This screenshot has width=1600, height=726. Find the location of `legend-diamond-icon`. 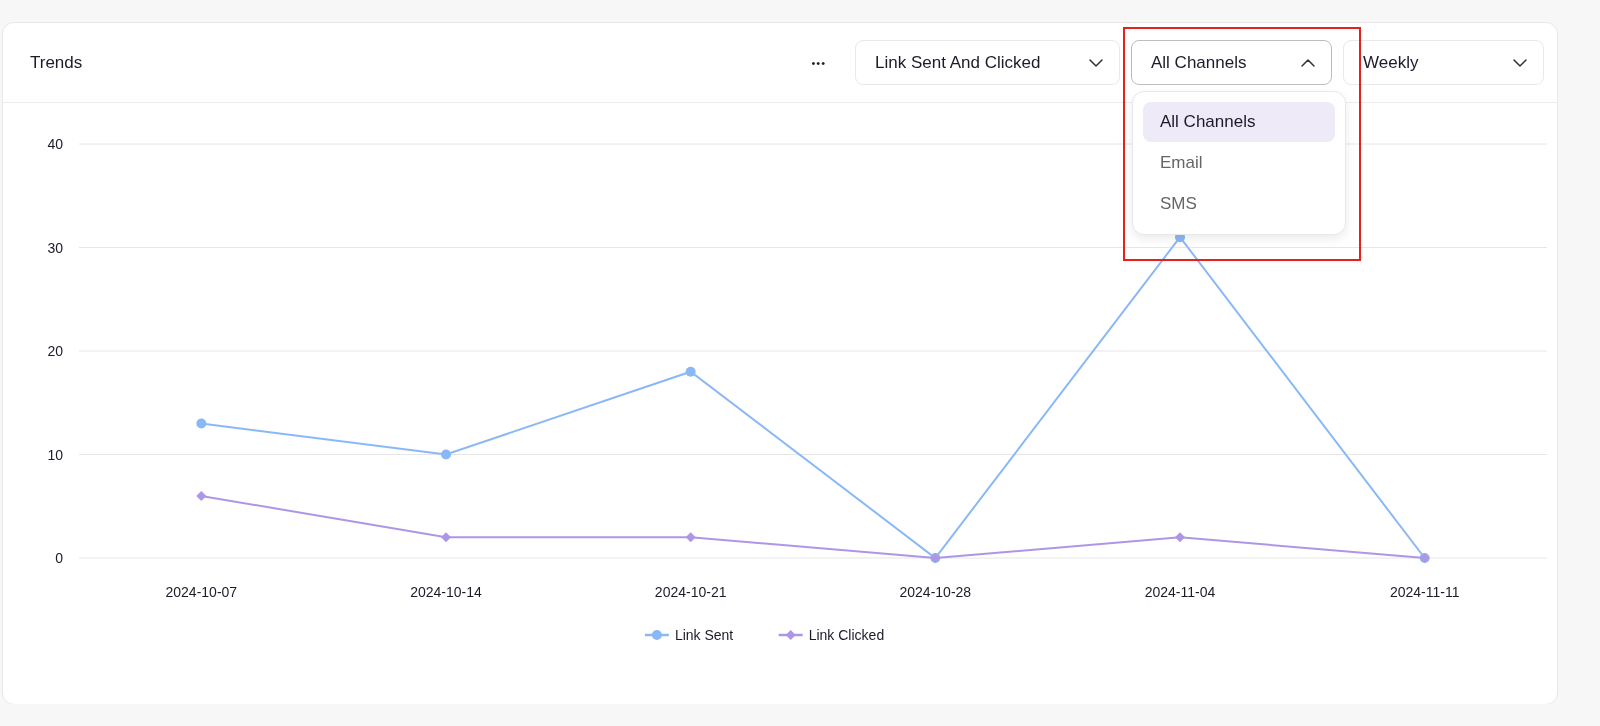

legend-diamond-icon is located at coordinates (790, 635).